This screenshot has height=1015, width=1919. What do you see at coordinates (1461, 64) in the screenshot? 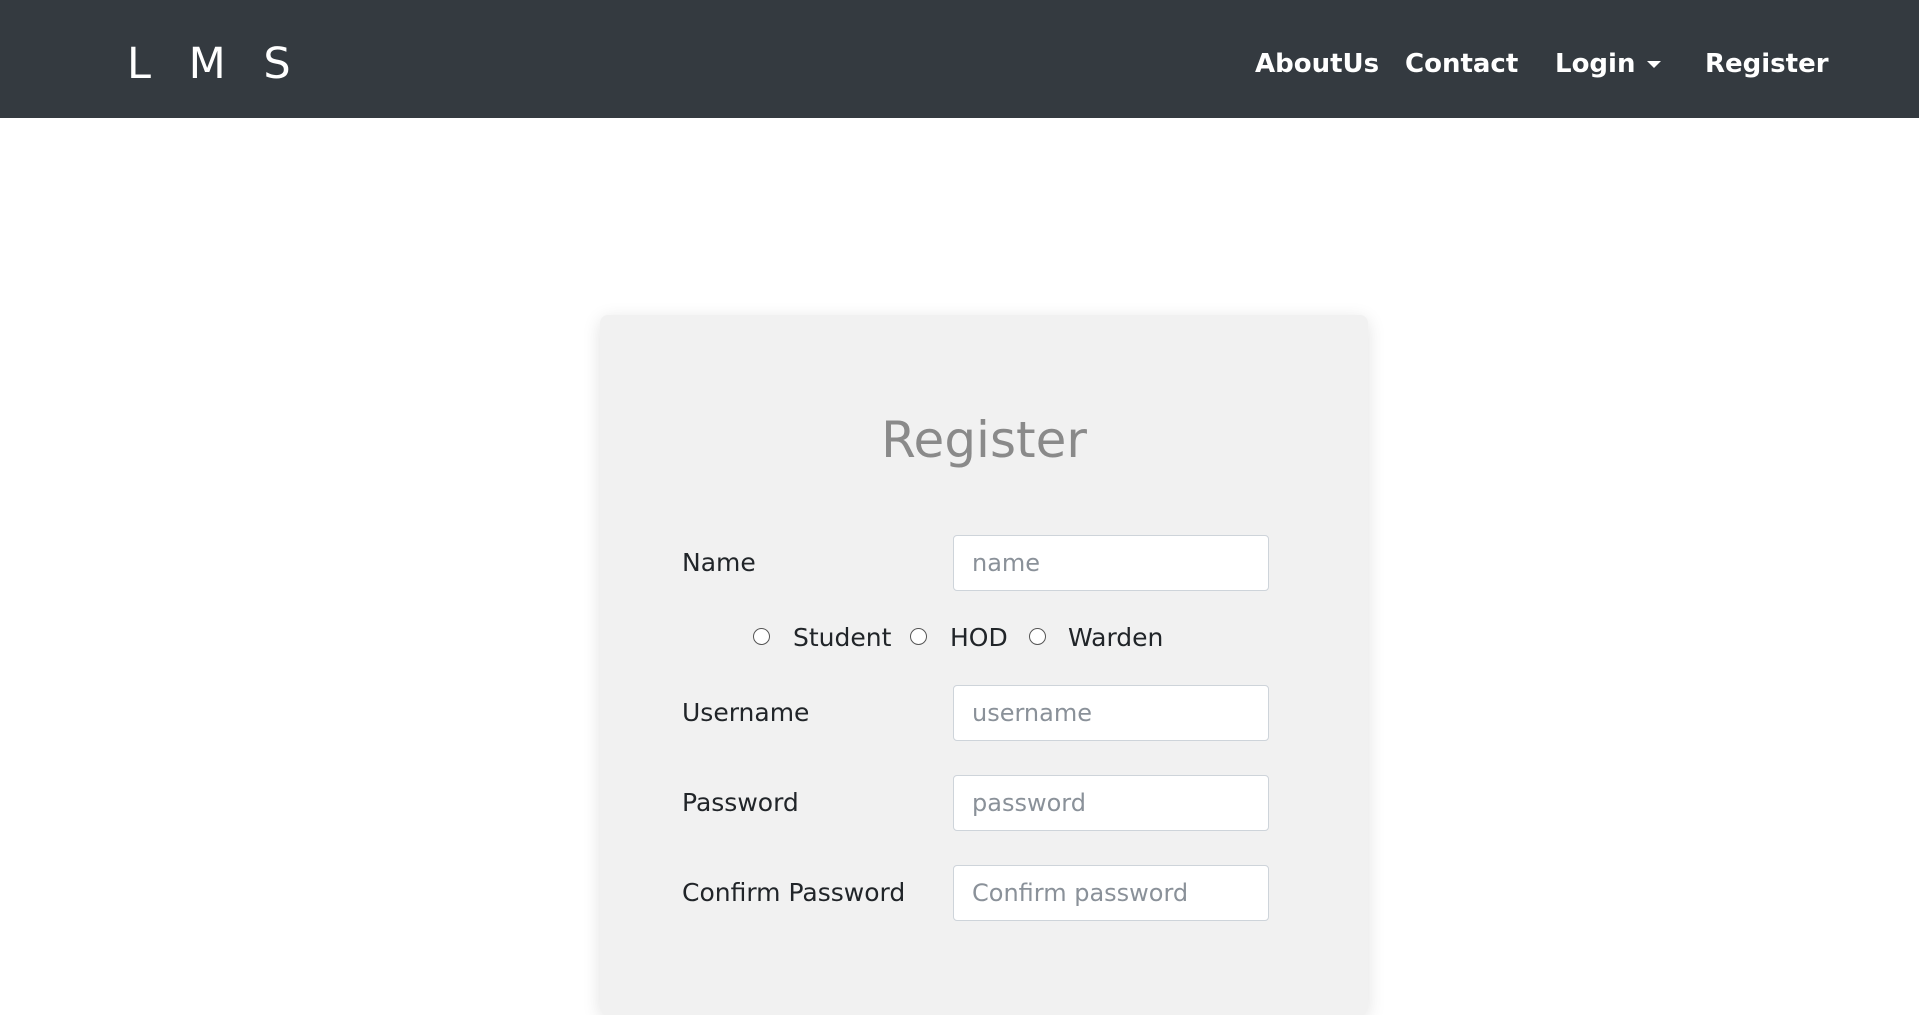
I see `nav-link-contact: Contact` at bounding box center [1461, 64].